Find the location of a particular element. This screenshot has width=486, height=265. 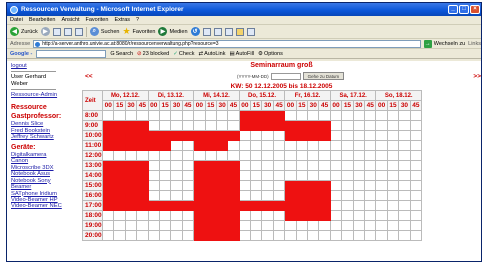

home-icon is located at coordinates (78, 31).